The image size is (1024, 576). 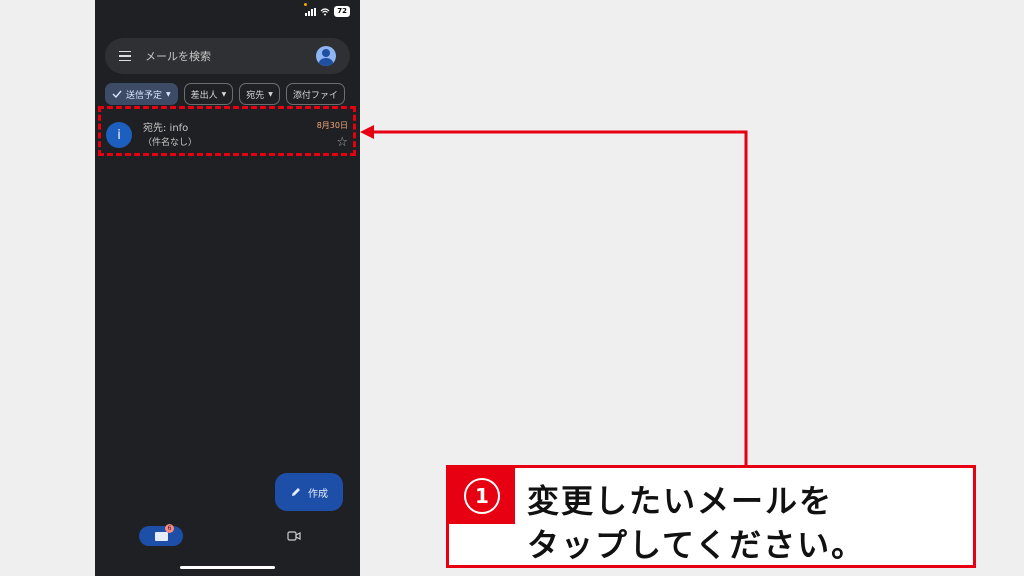 I want to click on chip-label: 添付ファイ, so click(x=315, y=95).